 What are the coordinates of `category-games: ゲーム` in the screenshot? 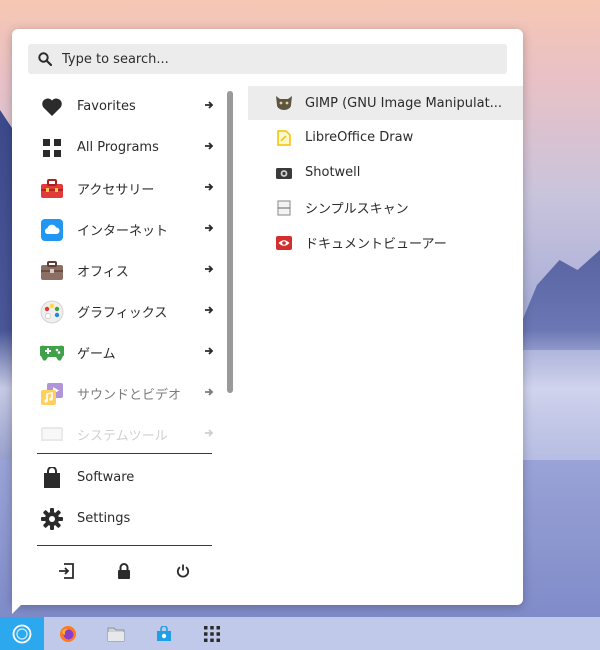 It's located at (128, 352).